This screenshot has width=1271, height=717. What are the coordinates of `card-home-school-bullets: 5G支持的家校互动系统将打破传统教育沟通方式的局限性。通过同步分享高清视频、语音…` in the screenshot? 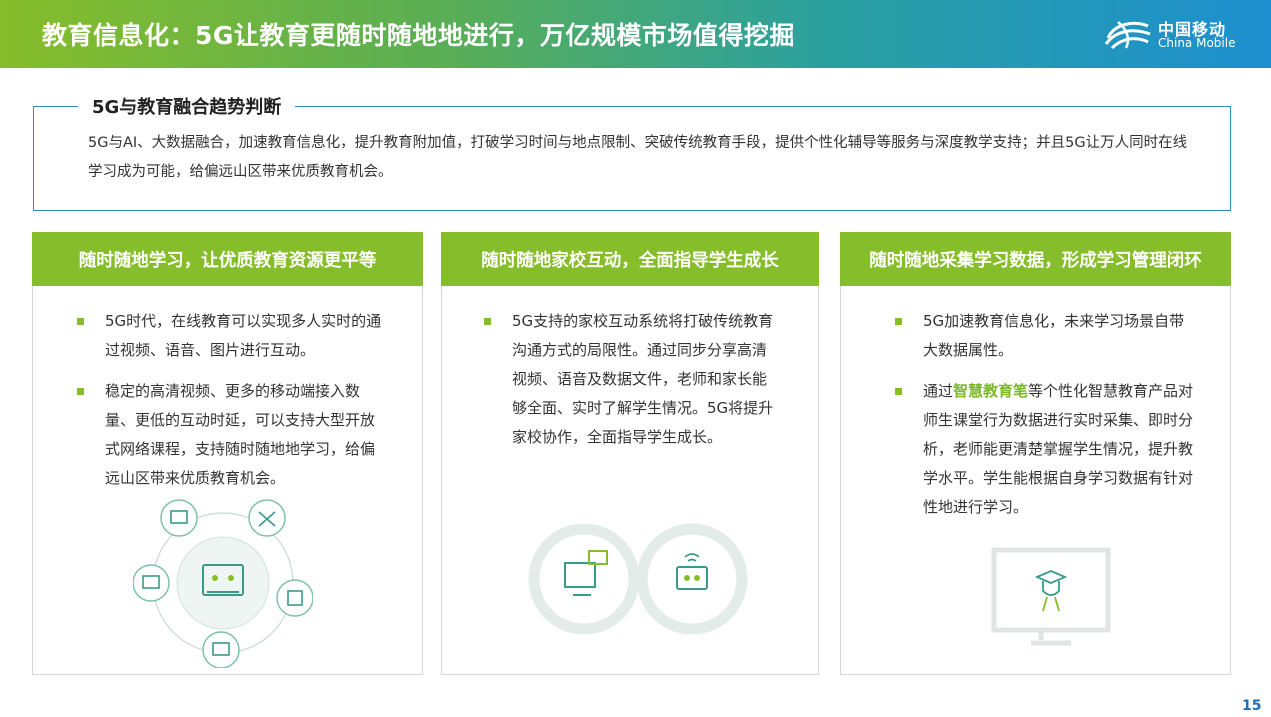 It's located at (631, 385).